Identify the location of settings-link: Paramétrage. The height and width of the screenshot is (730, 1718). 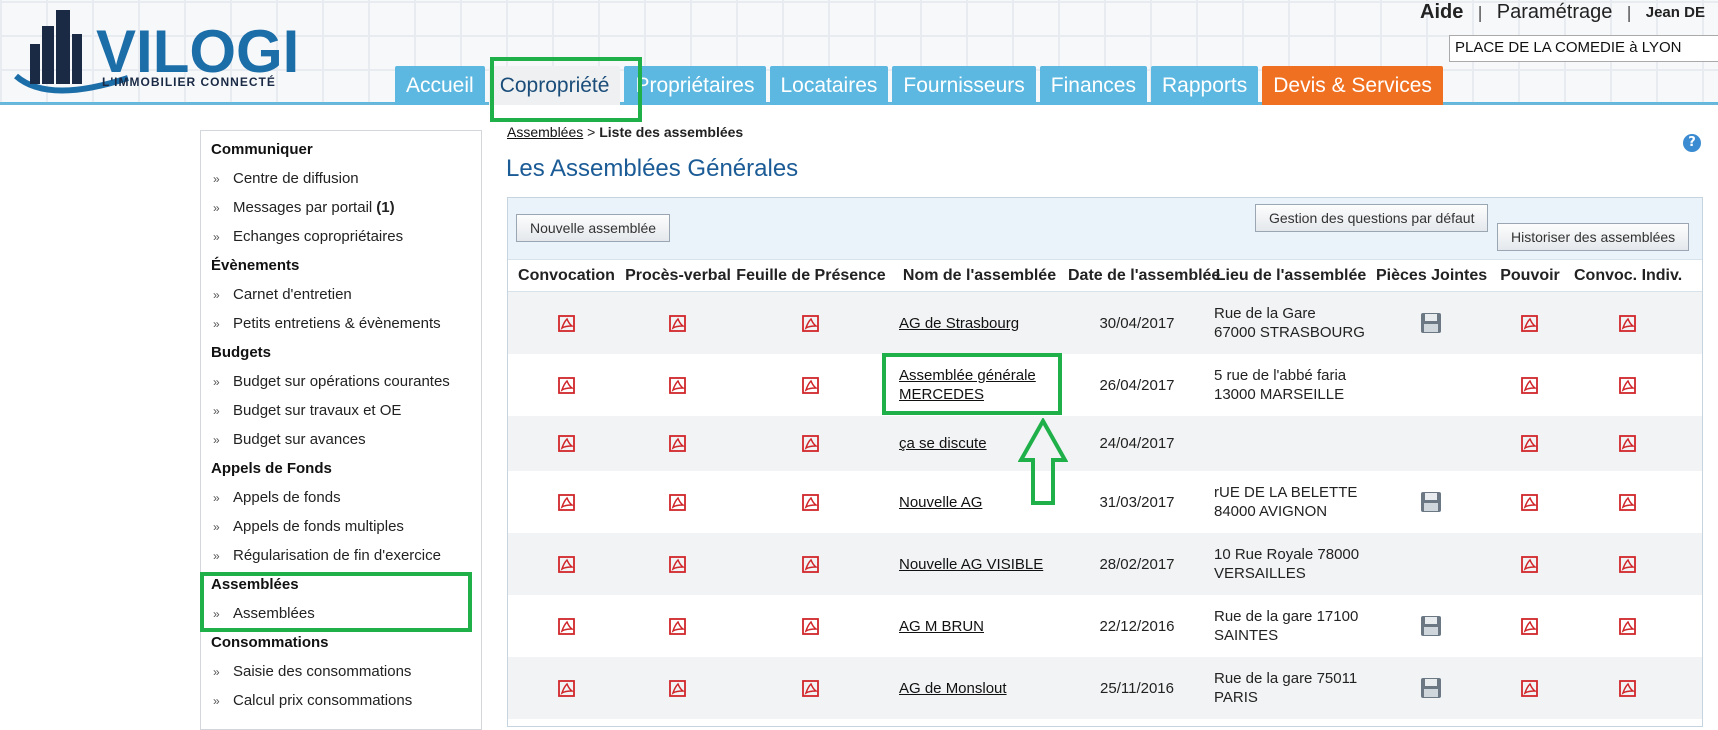
(1555, 12).